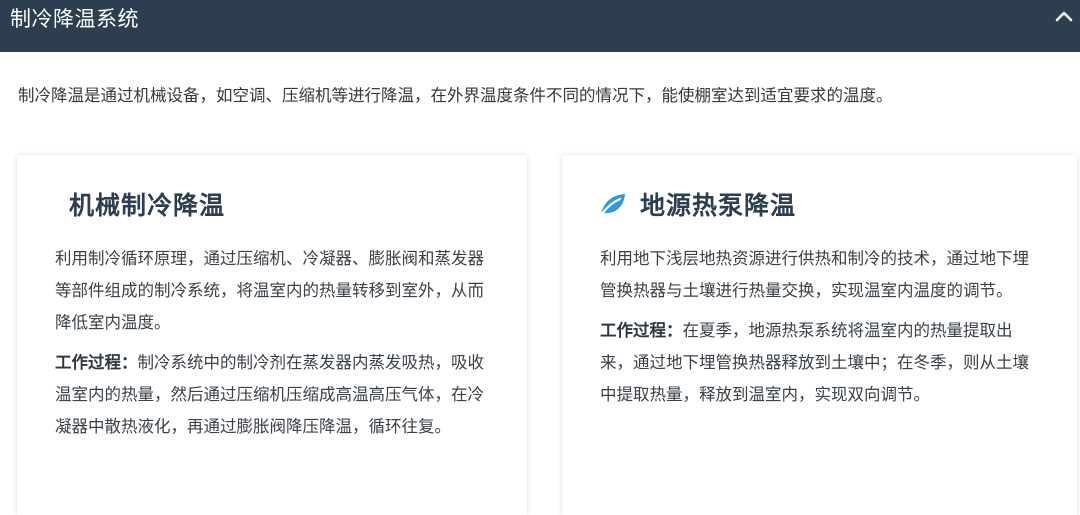 This screenshot has width=1080, height=515. What do you see at coordinates (540, 26) in the screenshot?
I see `section-header: 制冷降温系统` at bounding box center [540, 26].